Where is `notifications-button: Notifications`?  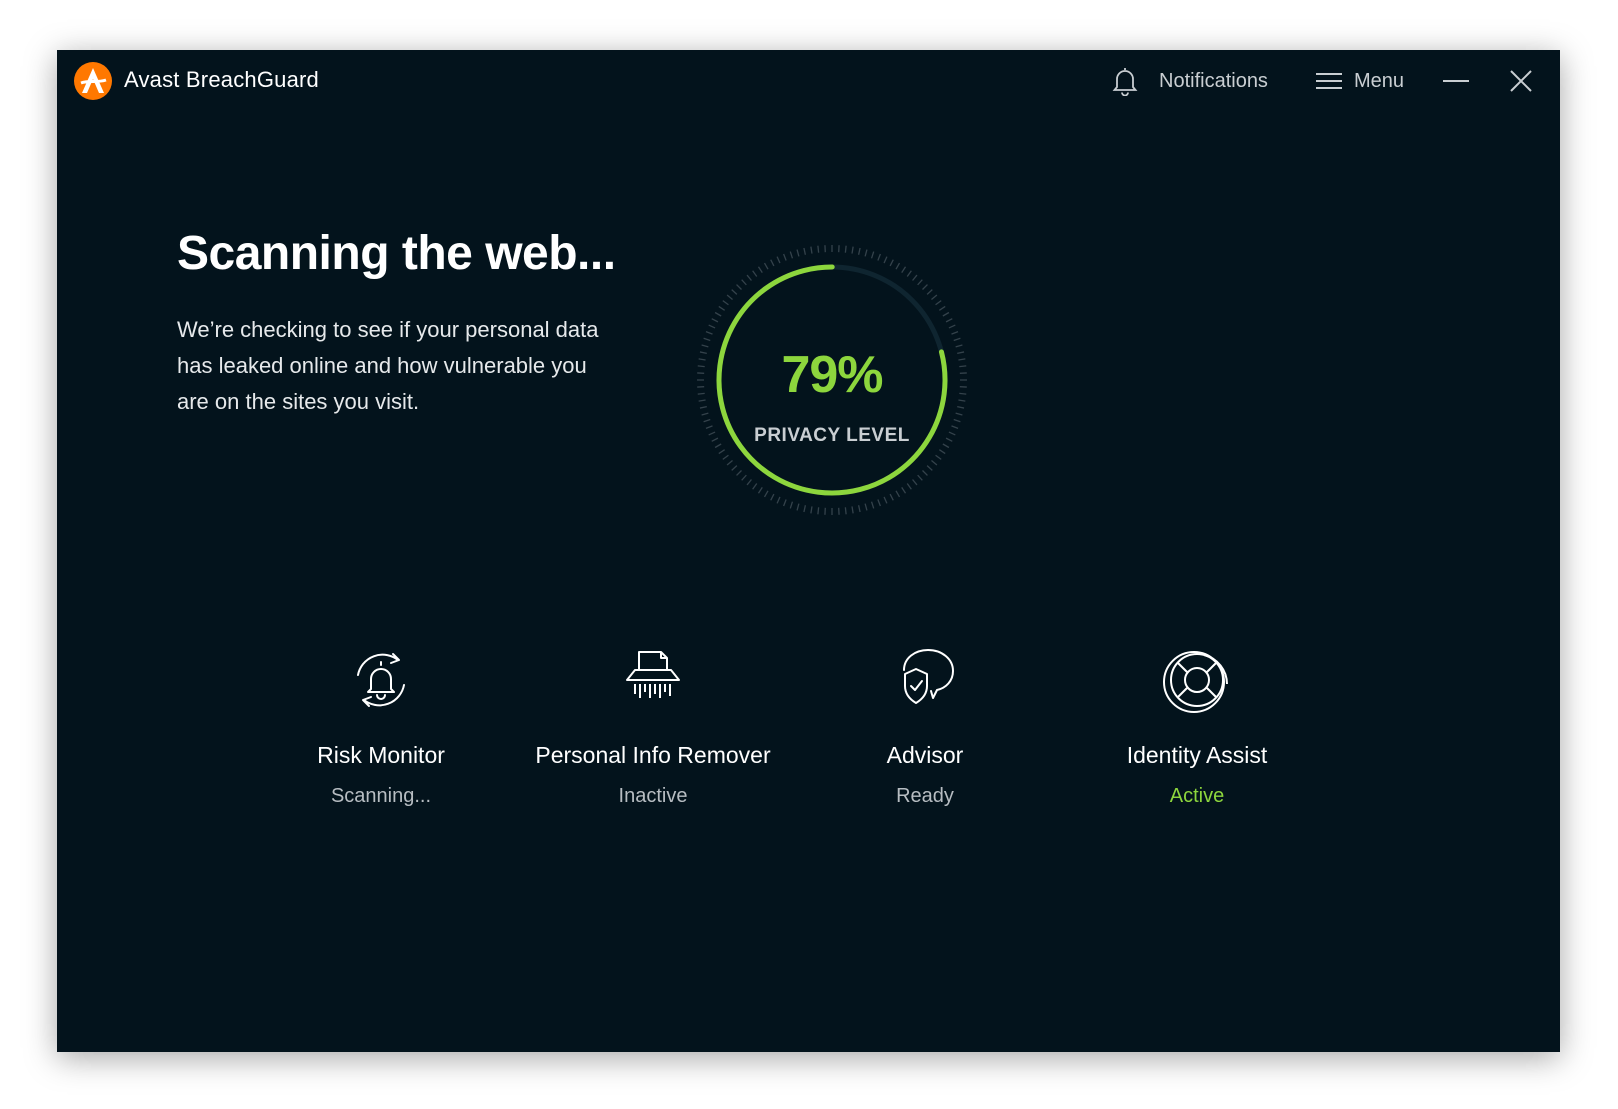
notifications-button: Notifications is located at coordinates (1190, 81).